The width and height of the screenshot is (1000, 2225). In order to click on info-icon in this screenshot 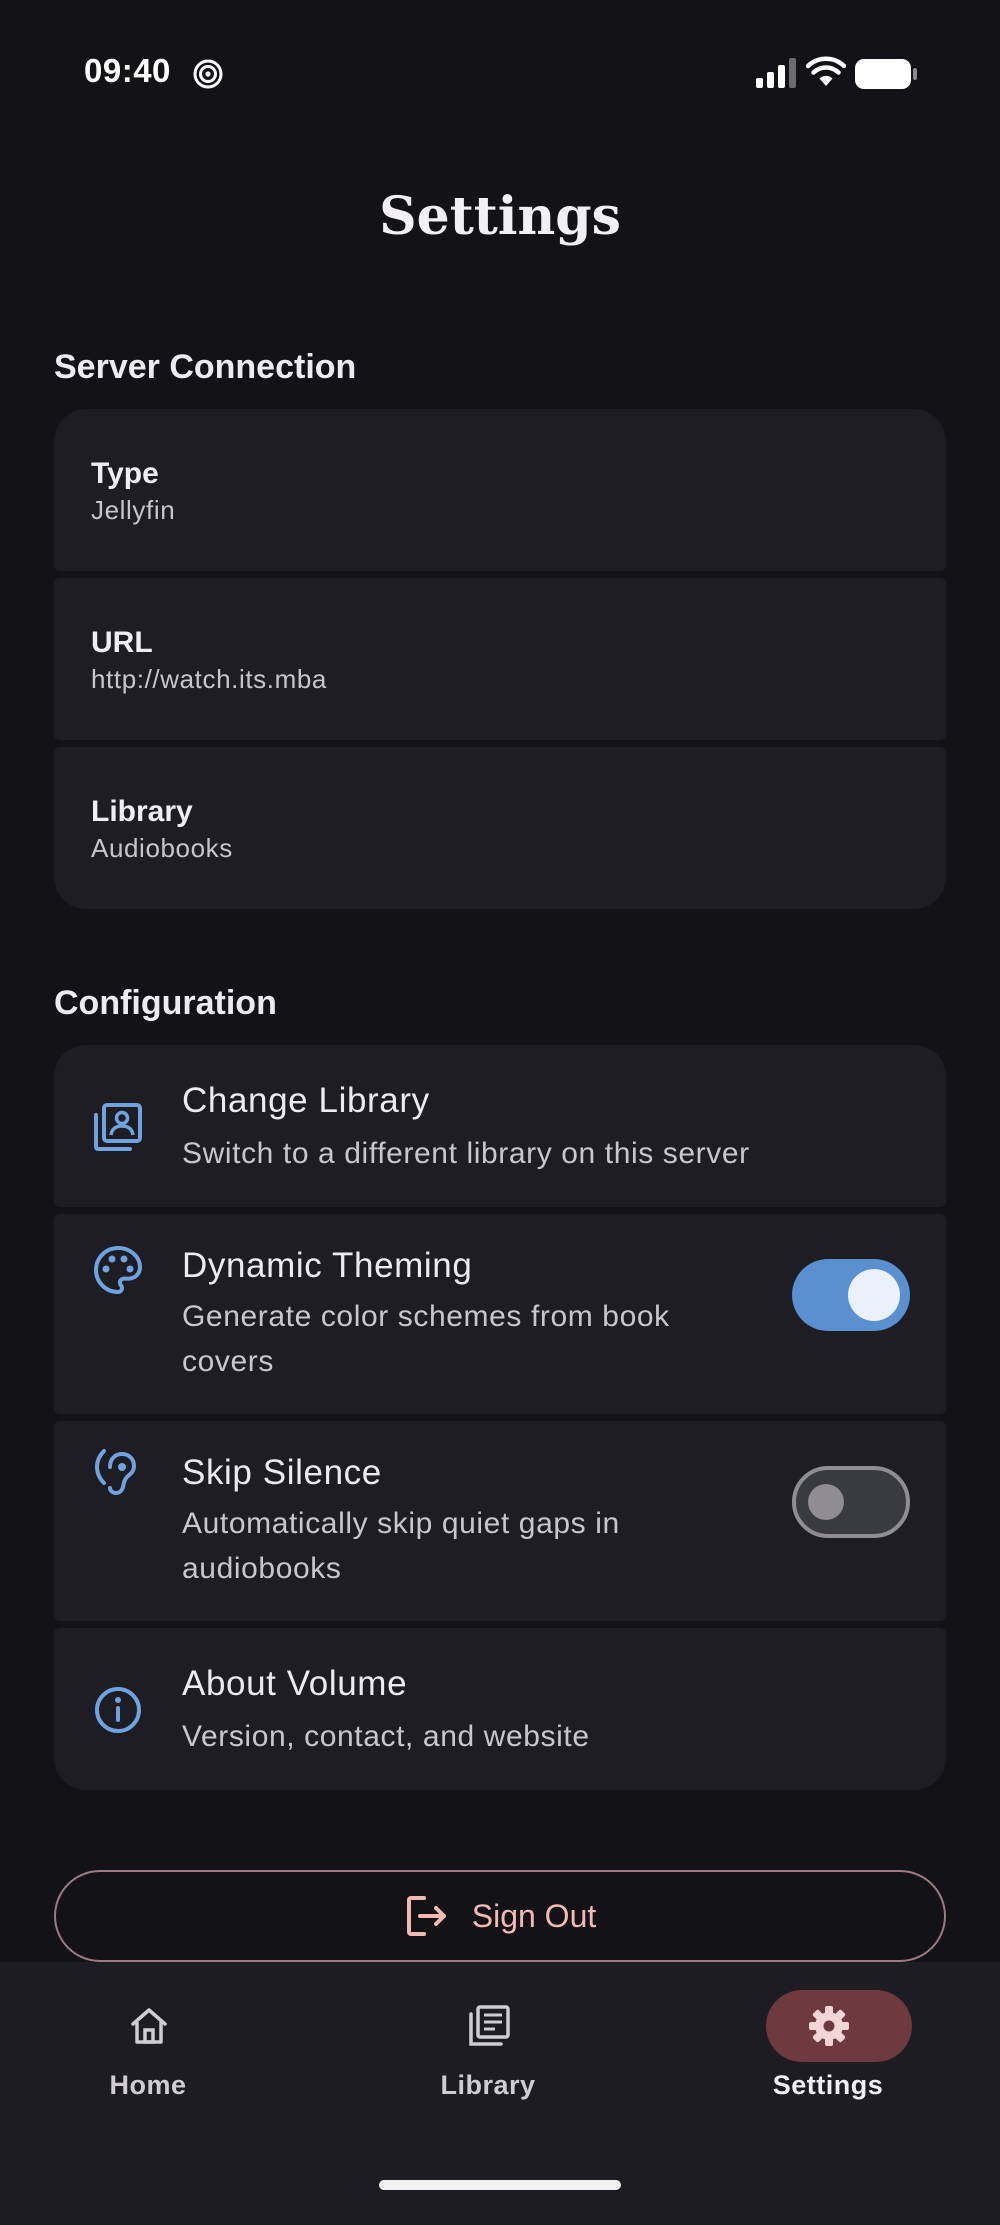, I will do `click(118, 1710)`.